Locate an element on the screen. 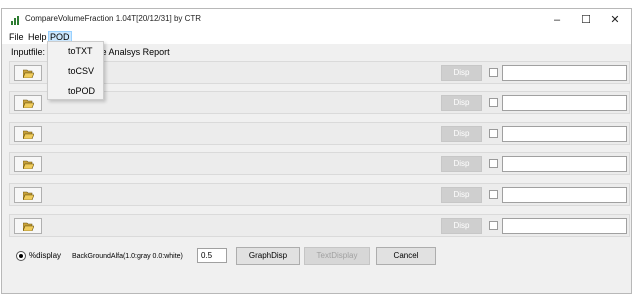 The image size is (640, 303). file-row-6: Disp is located at coordinates (319, 225).